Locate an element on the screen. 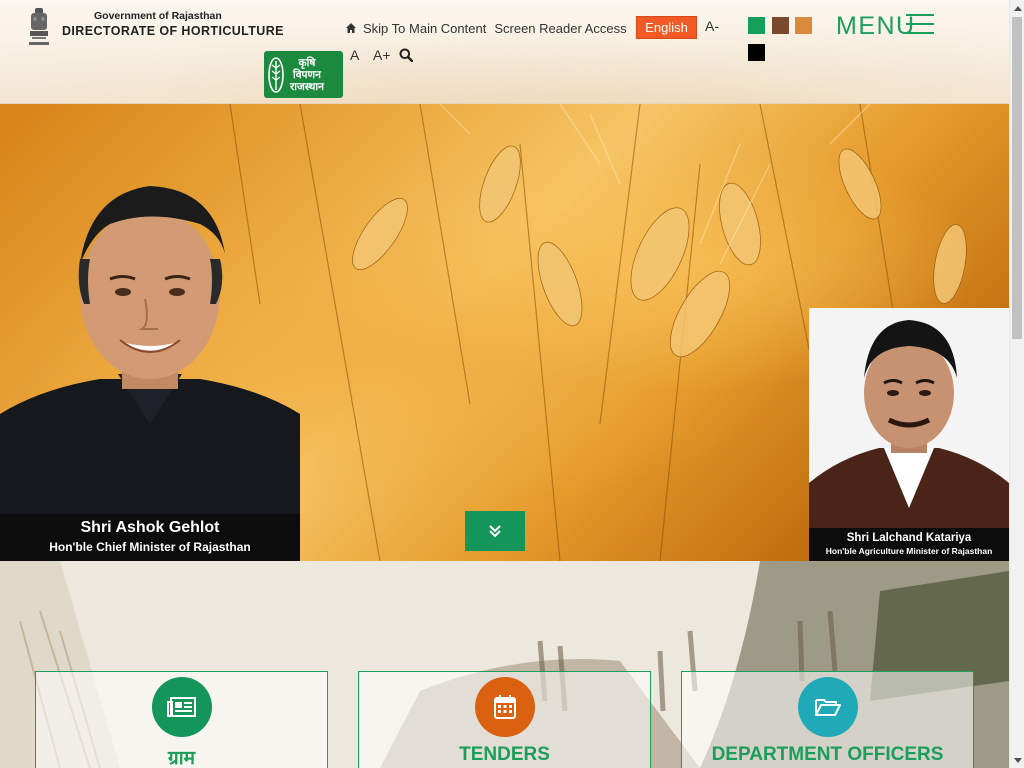  state-emblem-icon is located at coordinates (39, 26).